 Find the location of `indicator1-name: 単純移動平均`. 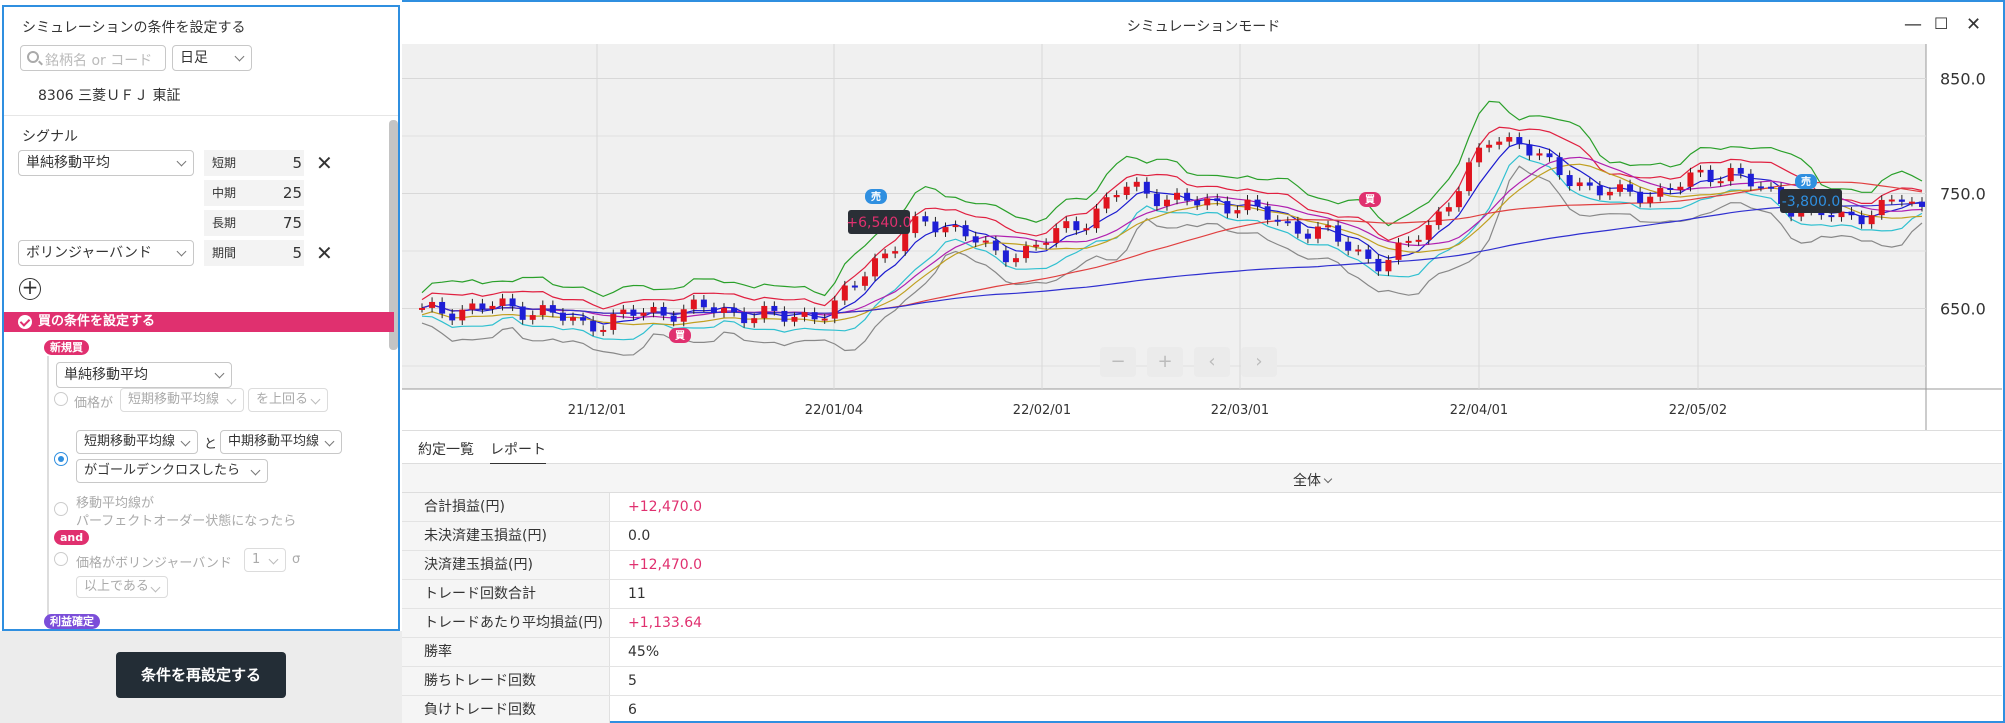

indicator1-name: 単純移動平均 is located at coordinates (68, 163).